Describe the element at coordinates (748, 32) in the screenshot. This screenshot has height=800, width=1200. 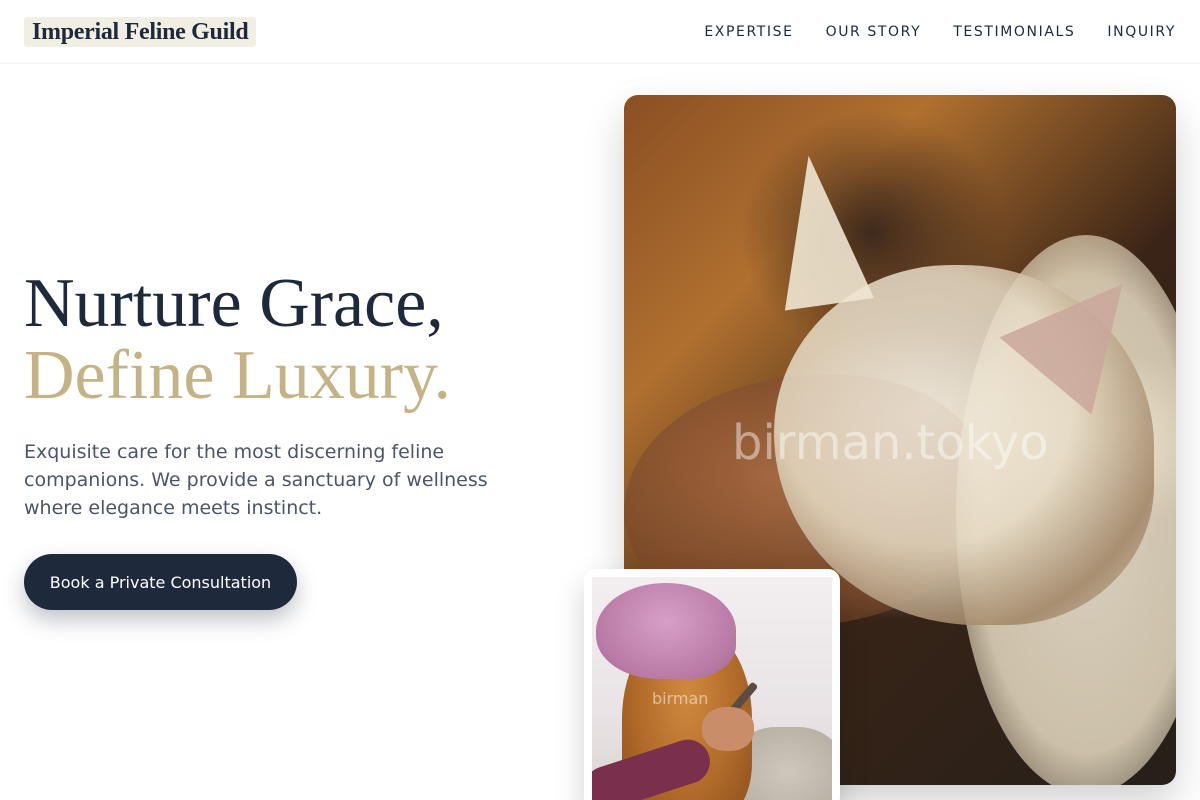
I see `nav-link-expertise: EXPERTISE` at that location.